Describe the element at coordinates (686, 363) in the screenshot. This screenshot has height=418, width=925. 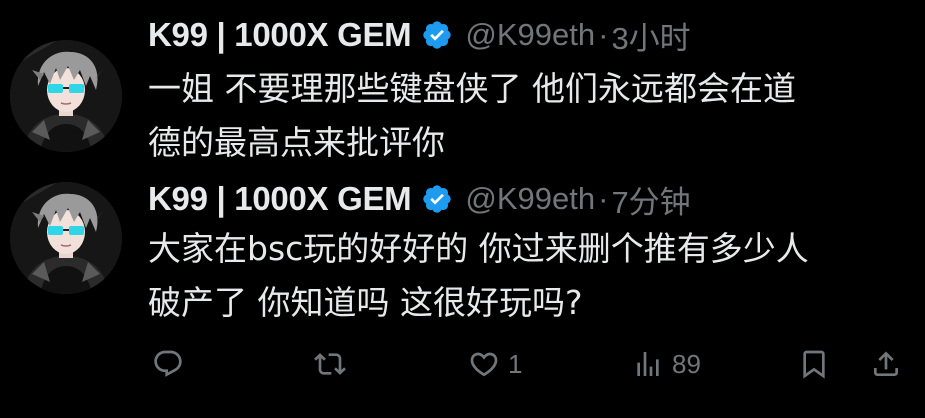
I see `views-count: 89` at that location.